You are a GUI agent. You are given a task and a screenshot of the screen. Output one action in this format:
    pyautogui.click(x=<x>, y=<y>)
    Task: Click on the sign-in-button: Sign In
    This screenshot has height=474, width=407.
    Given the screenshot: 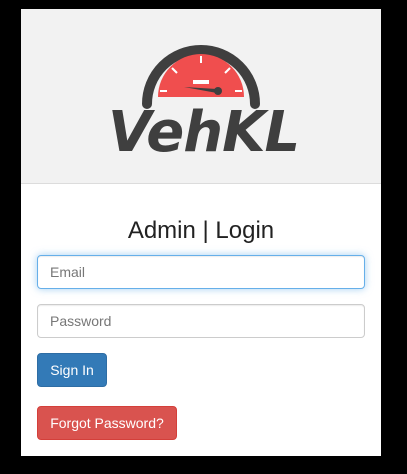 What is the action you would take?
    pyautogui.click(x=72, y=370)
    